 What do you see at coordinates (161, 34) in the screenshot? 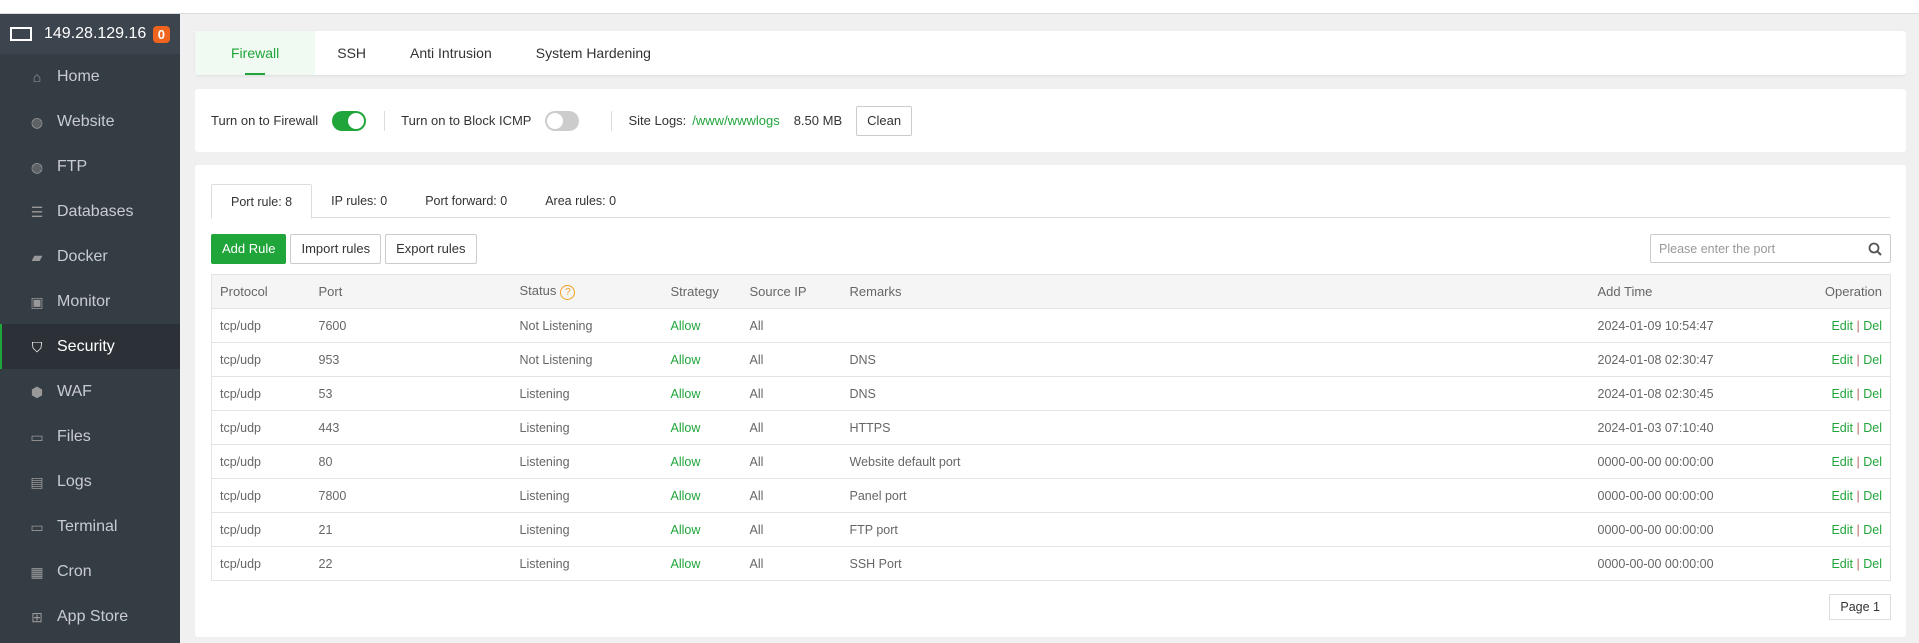
I see `notification-badge: 0` at bounding box center [161, 34].